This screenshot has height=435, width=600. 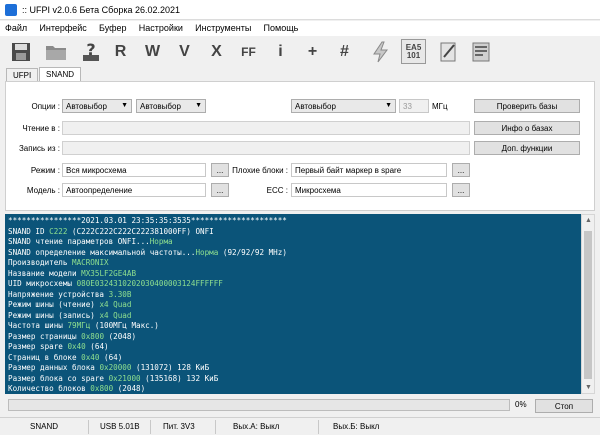 What do you see at coordinates (179, 426) in the screenshot?
I see `status-power: Пит. 3V3` at bounding box center [179, 426].